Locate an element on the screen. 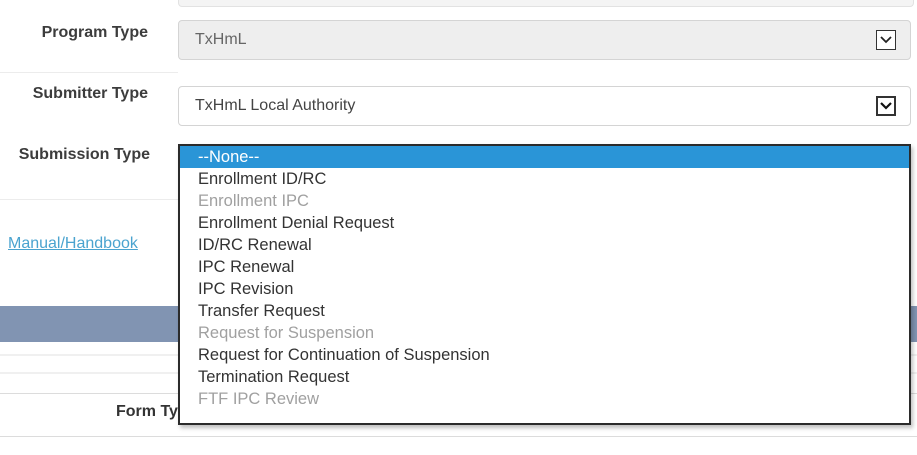 The image size is (917, 455). table-header-bottom-border is located at coordinates (458, 436).